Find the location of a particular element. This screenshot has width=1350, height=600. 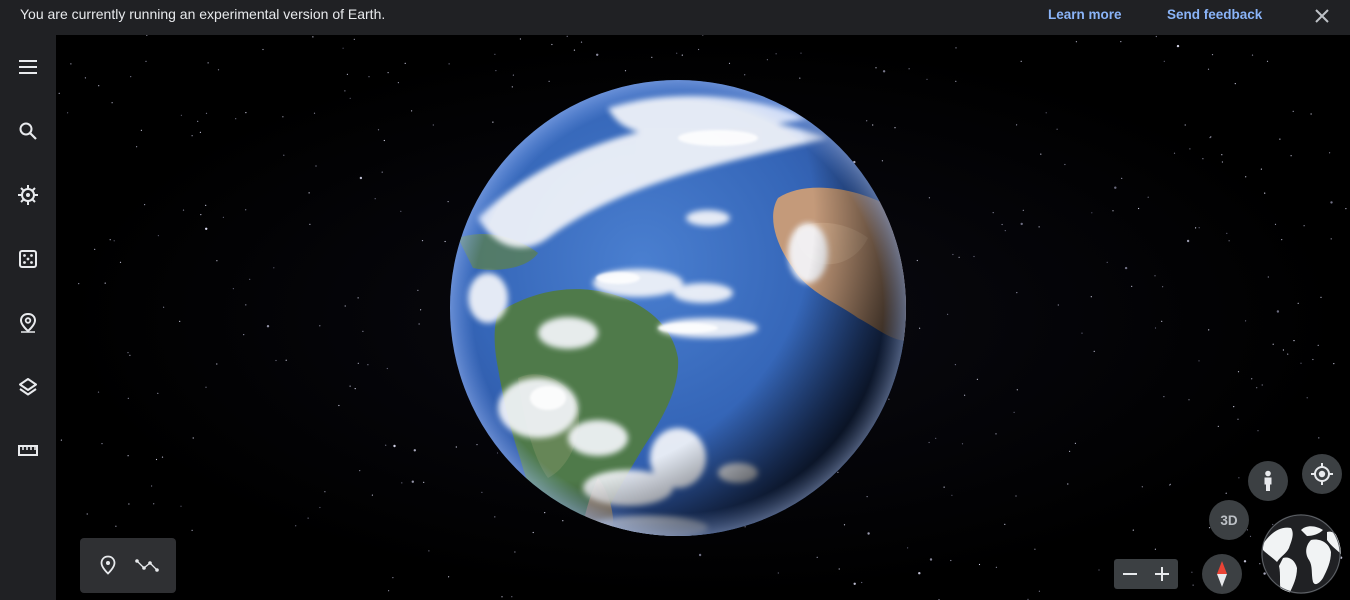

pegman-button is located at coordinates (1268, 481).